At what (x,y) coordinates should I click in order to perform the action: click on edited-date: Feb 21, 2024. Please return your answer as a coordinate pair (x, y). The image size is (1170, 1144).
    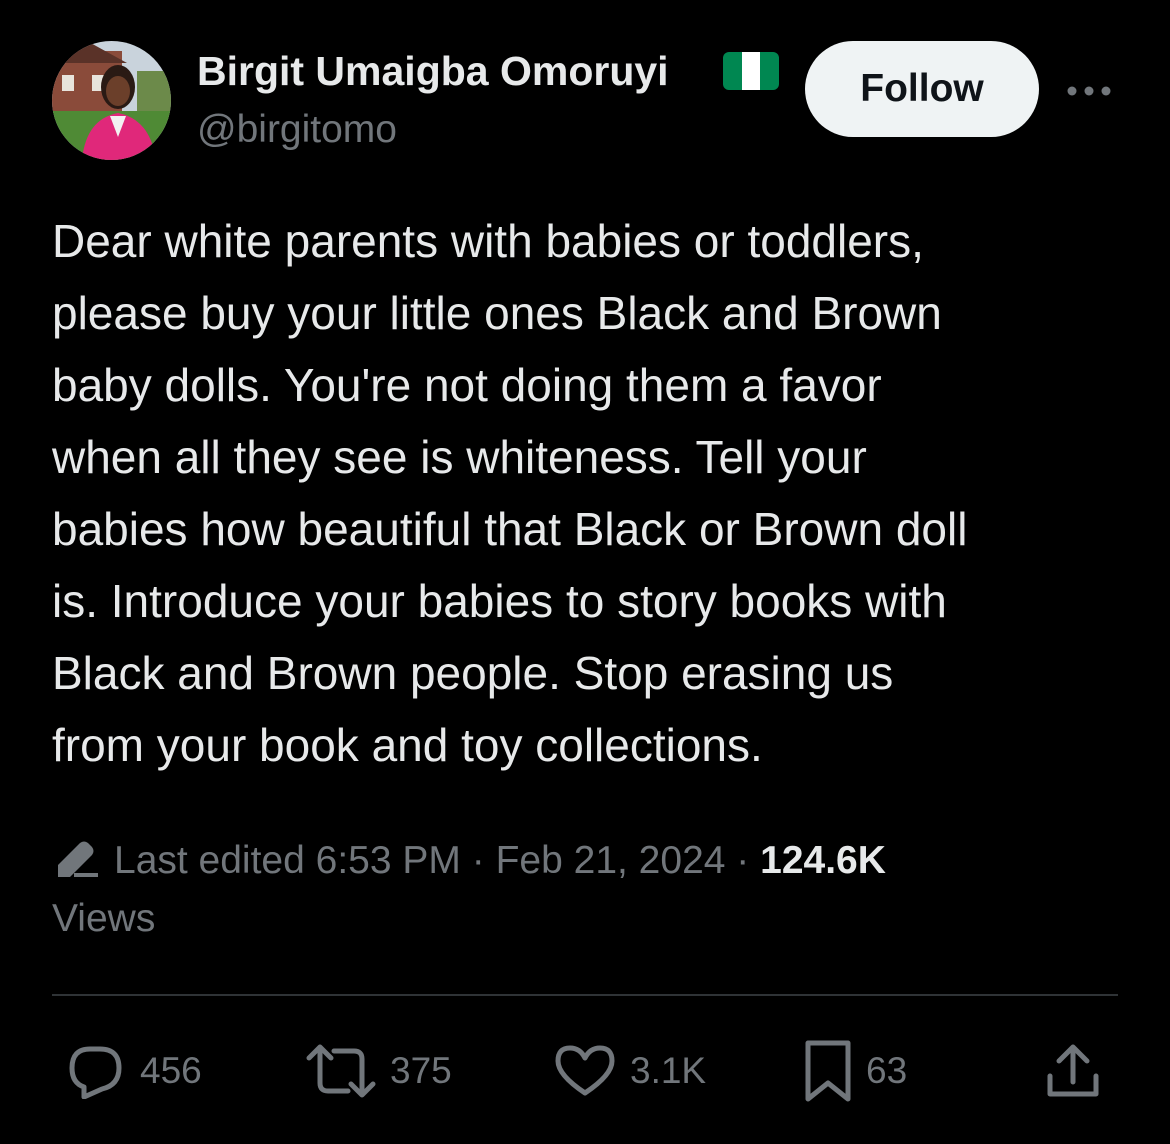
    Looking at the image, I should click on (611, 860).